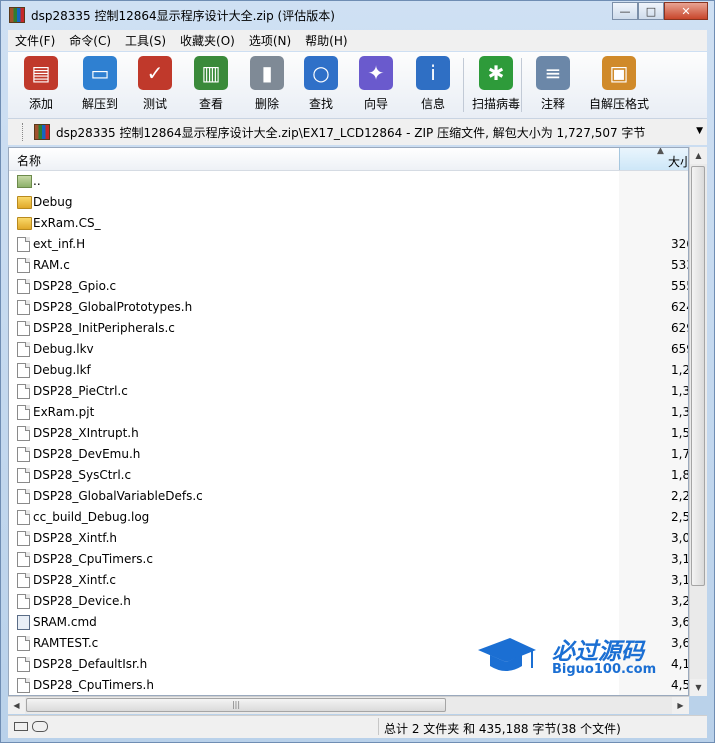 This screenshot has height=743, width=715. I want to click on maximize-button: □, so click(651, 11).